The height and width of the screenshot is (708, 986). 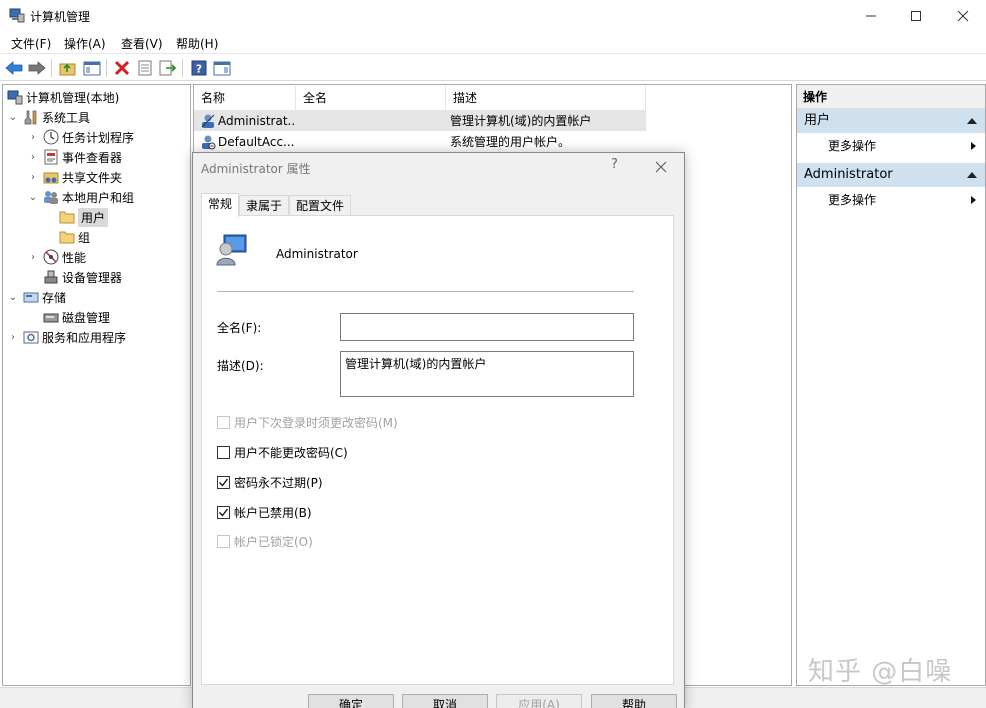 What do you see at coordinates (891, 200) in the screenshot?
I see `more-actions-administrator: 更多操作` at bounding box center [891, 200].